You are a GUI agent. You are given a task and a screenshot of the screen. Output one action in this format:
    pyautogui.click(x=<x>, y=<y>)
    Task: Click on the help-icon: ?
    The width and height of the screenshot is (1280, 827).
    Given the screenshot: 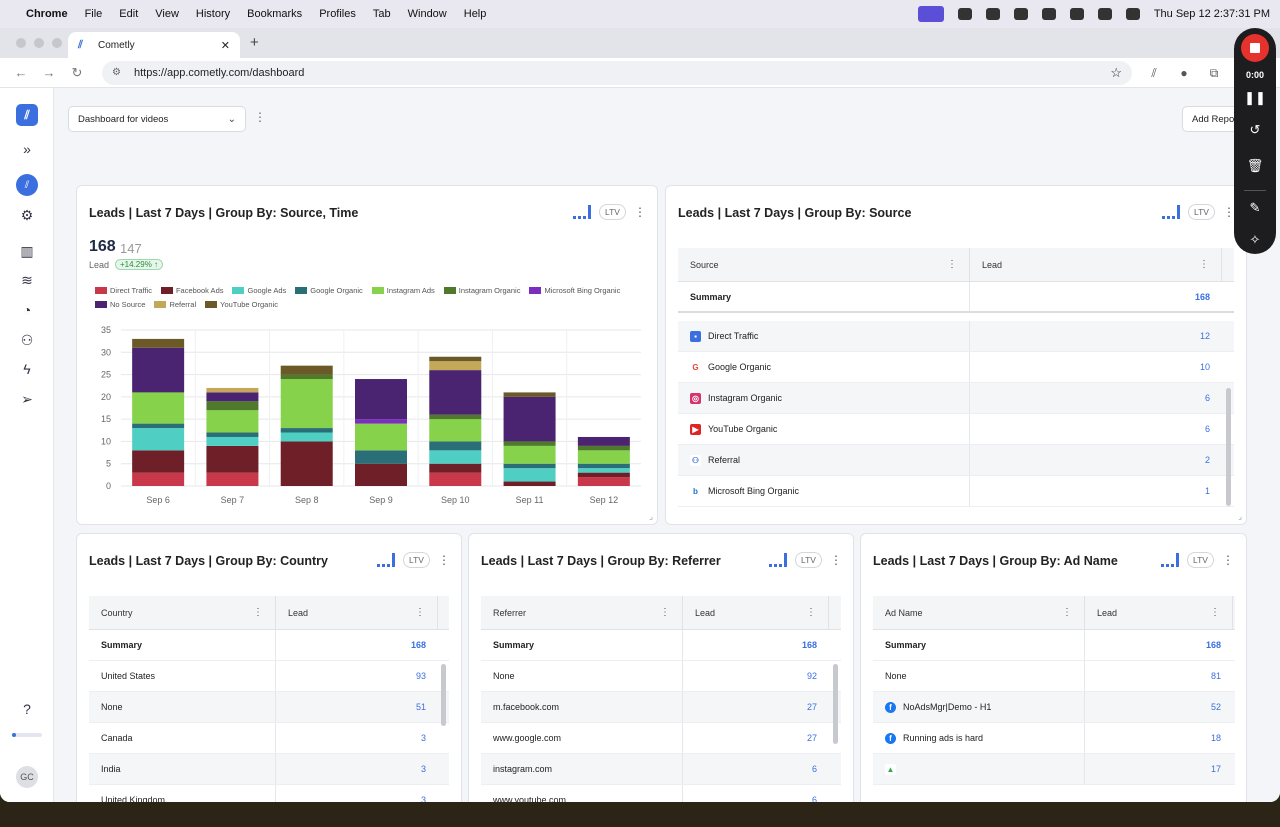 What is the action you would take?
    pyautogui.click(x=27, y=709)
    